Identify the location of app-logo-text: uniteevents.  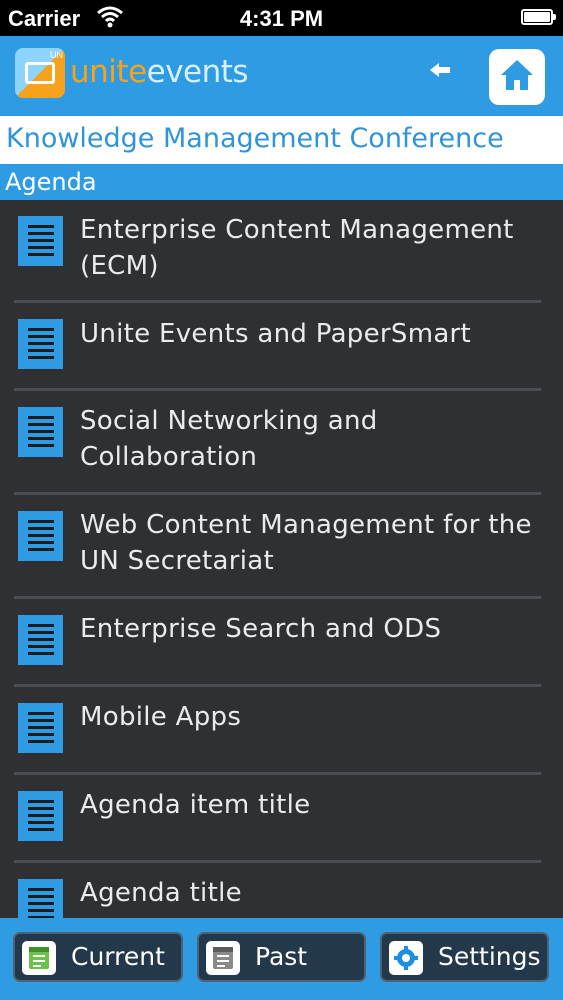
(159, 72).